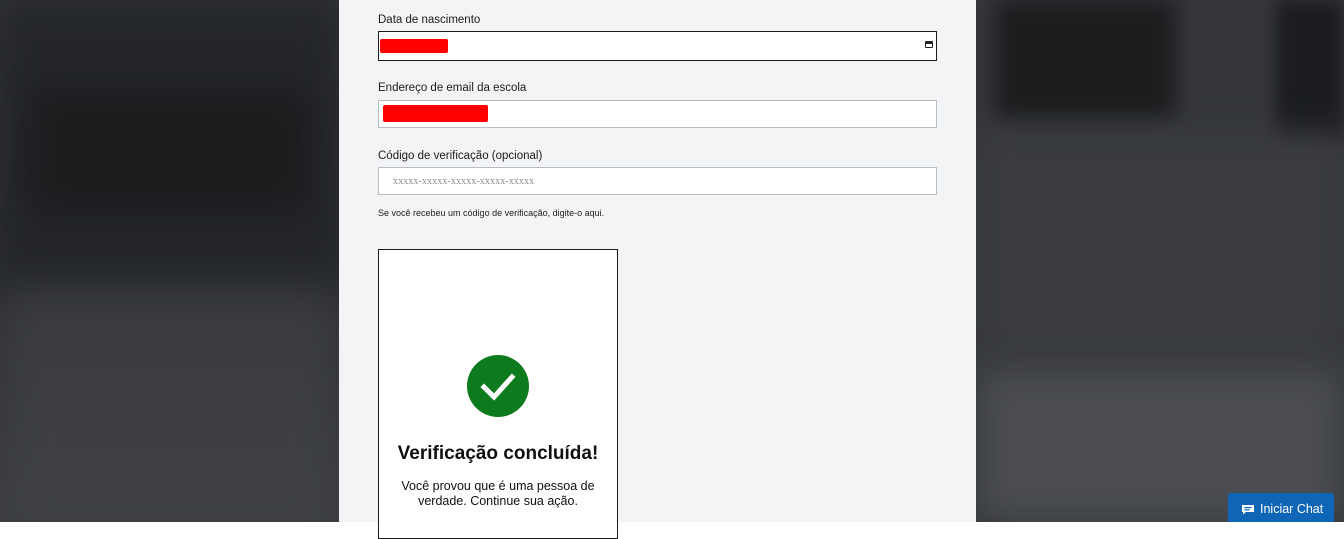 This screenshot has height=539, width=1344. I want to click on verification-title: Verificação concluída!, so click(498, 453).